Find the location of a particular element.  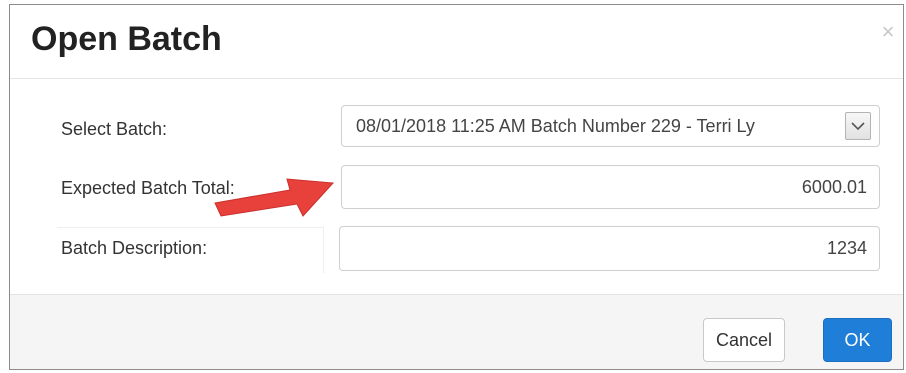

chevron-down-icon is located at coordinates (858, 126).